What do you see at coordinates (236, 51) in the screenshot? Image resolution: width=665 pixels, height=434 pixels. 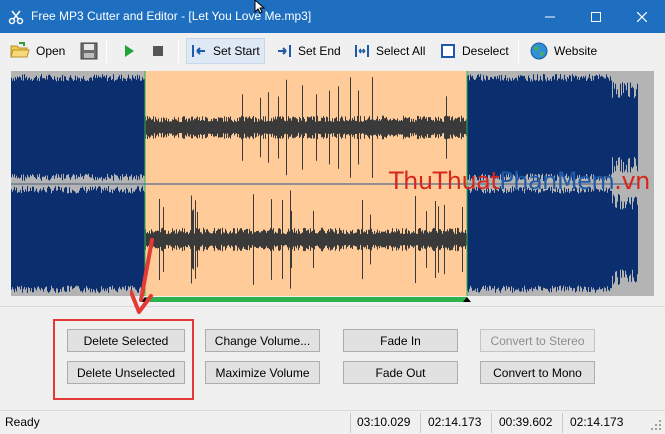 I see `set-start-label: Set Start` at bounding box center [236, 51].